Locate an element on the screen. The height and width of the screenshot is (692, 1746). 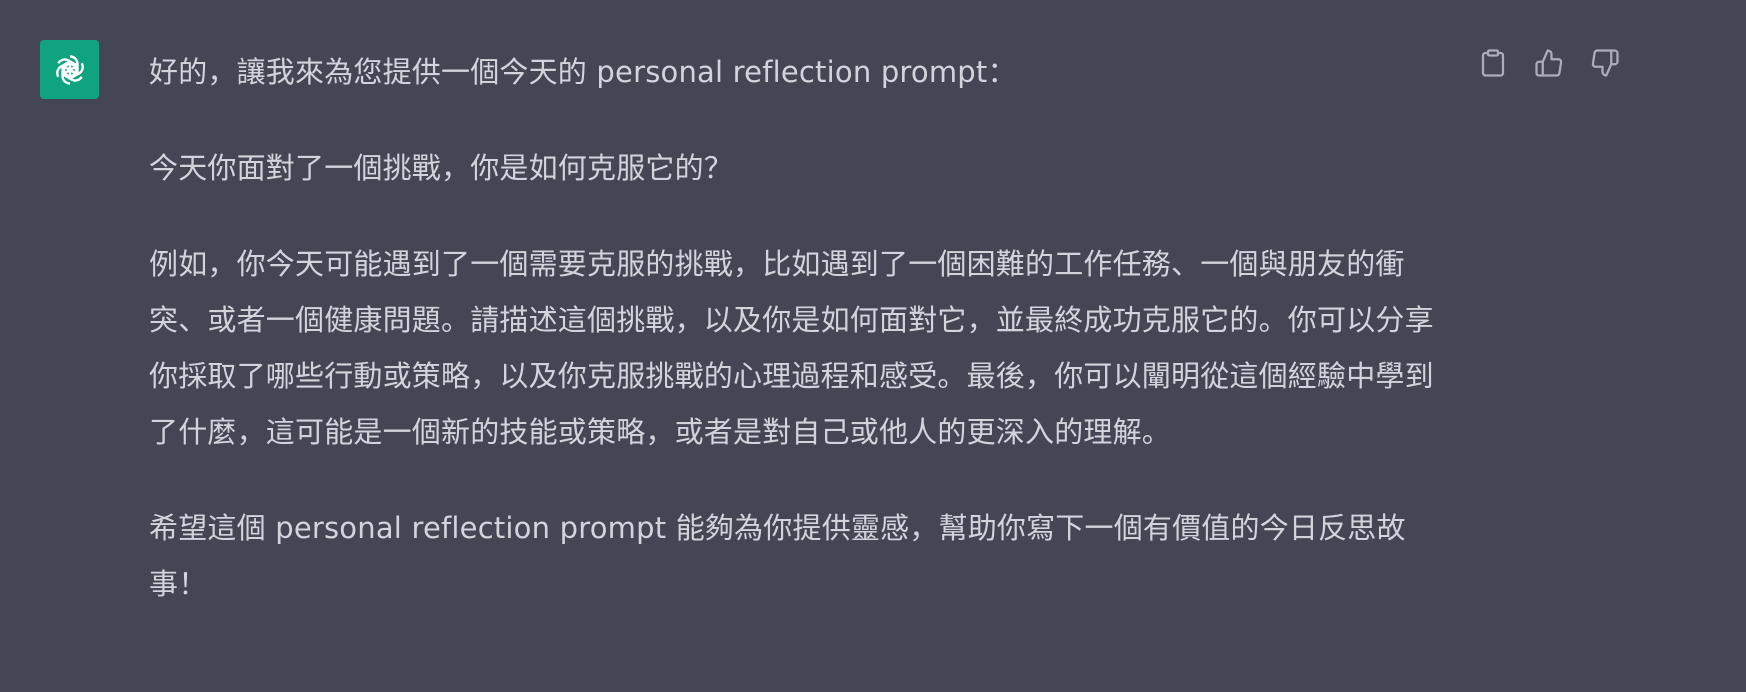
clipboard-icon is located at coordinates (1493, 63).